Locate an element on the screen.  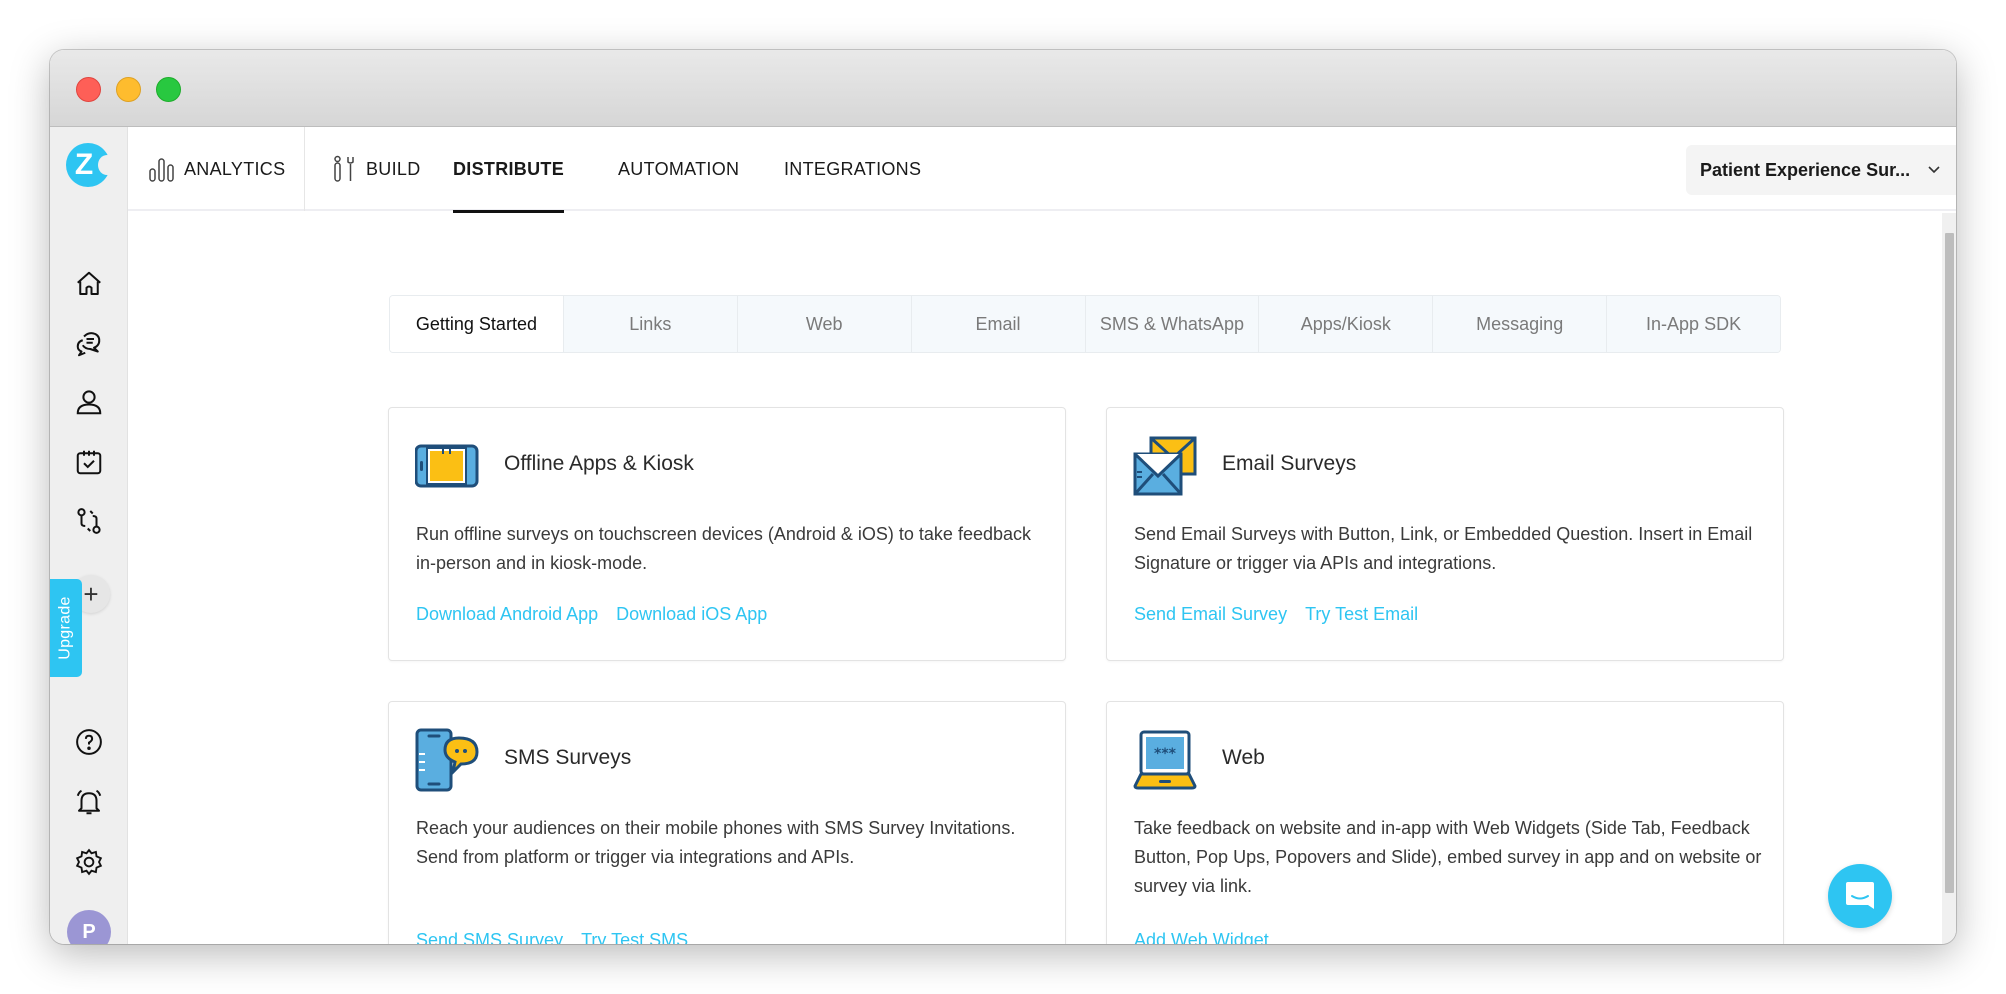
try-test-email-link: Try Test Email is located at coordinates (1361, 614).